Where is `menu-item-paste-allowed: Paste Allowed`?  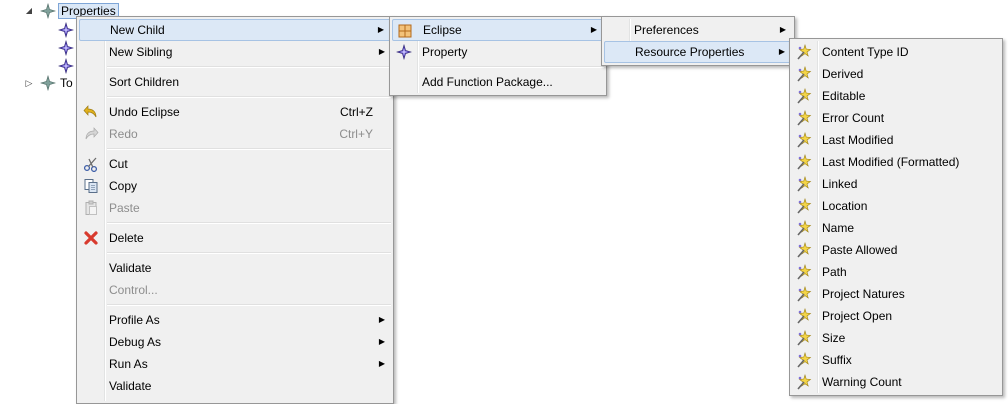 menu-item-paste-allowed: Paste Allowed is located at coordinates (896, 250).